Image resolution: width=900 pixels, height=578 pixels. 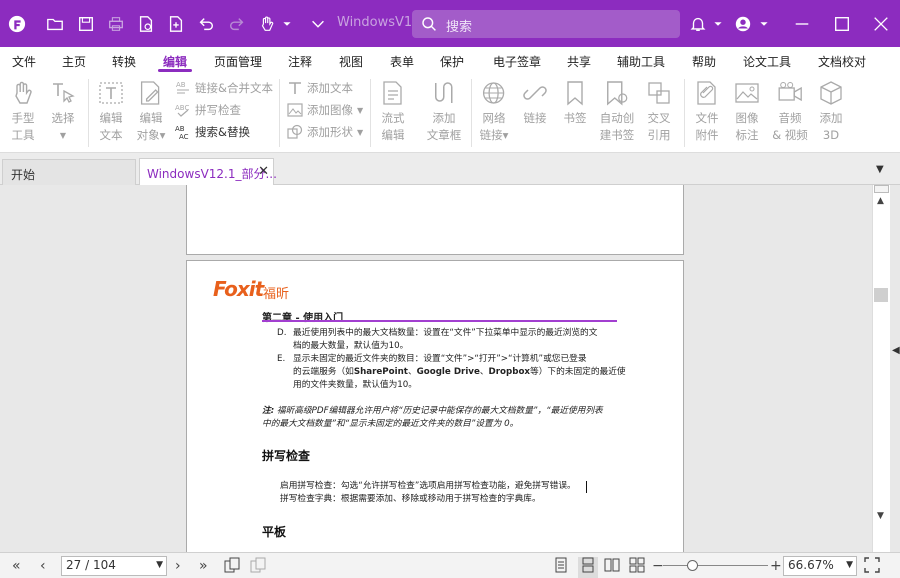 What do you see at coordinates (641, 61) in the screenshot?
I see `menu-accessibility: 辅助工具` at bounding box center [641, 61].